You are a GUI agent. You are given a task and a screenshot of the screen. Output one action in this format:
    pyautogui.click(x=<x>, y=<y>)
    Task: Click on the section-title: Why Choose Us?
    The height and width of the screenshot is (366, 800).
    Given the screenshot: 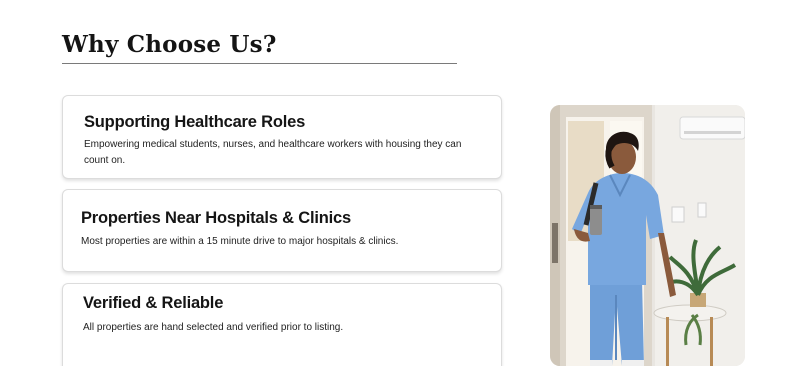 What is the action you would take?
    pyautogui.click(x=169, y=45)
    